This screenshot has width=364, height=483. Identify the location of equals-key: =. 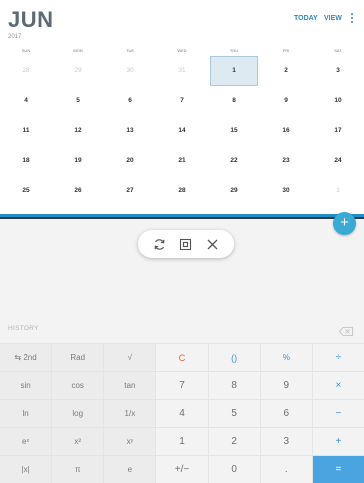
(338, 469).